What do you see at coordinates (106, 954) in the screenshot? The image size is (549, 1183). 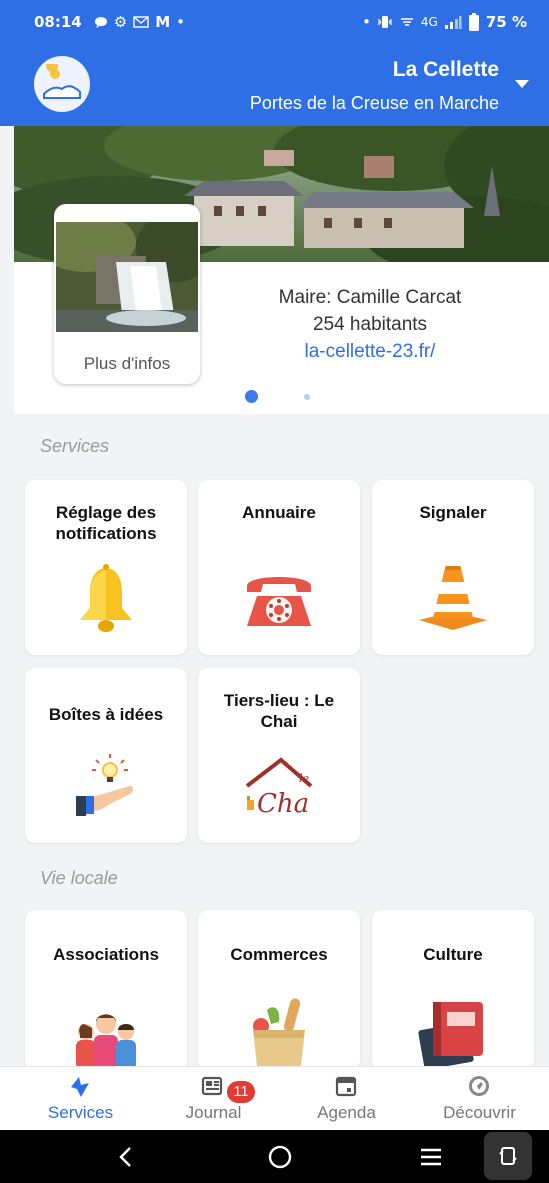 I see `tile-label: Associations` at bounding box center [106, 954].